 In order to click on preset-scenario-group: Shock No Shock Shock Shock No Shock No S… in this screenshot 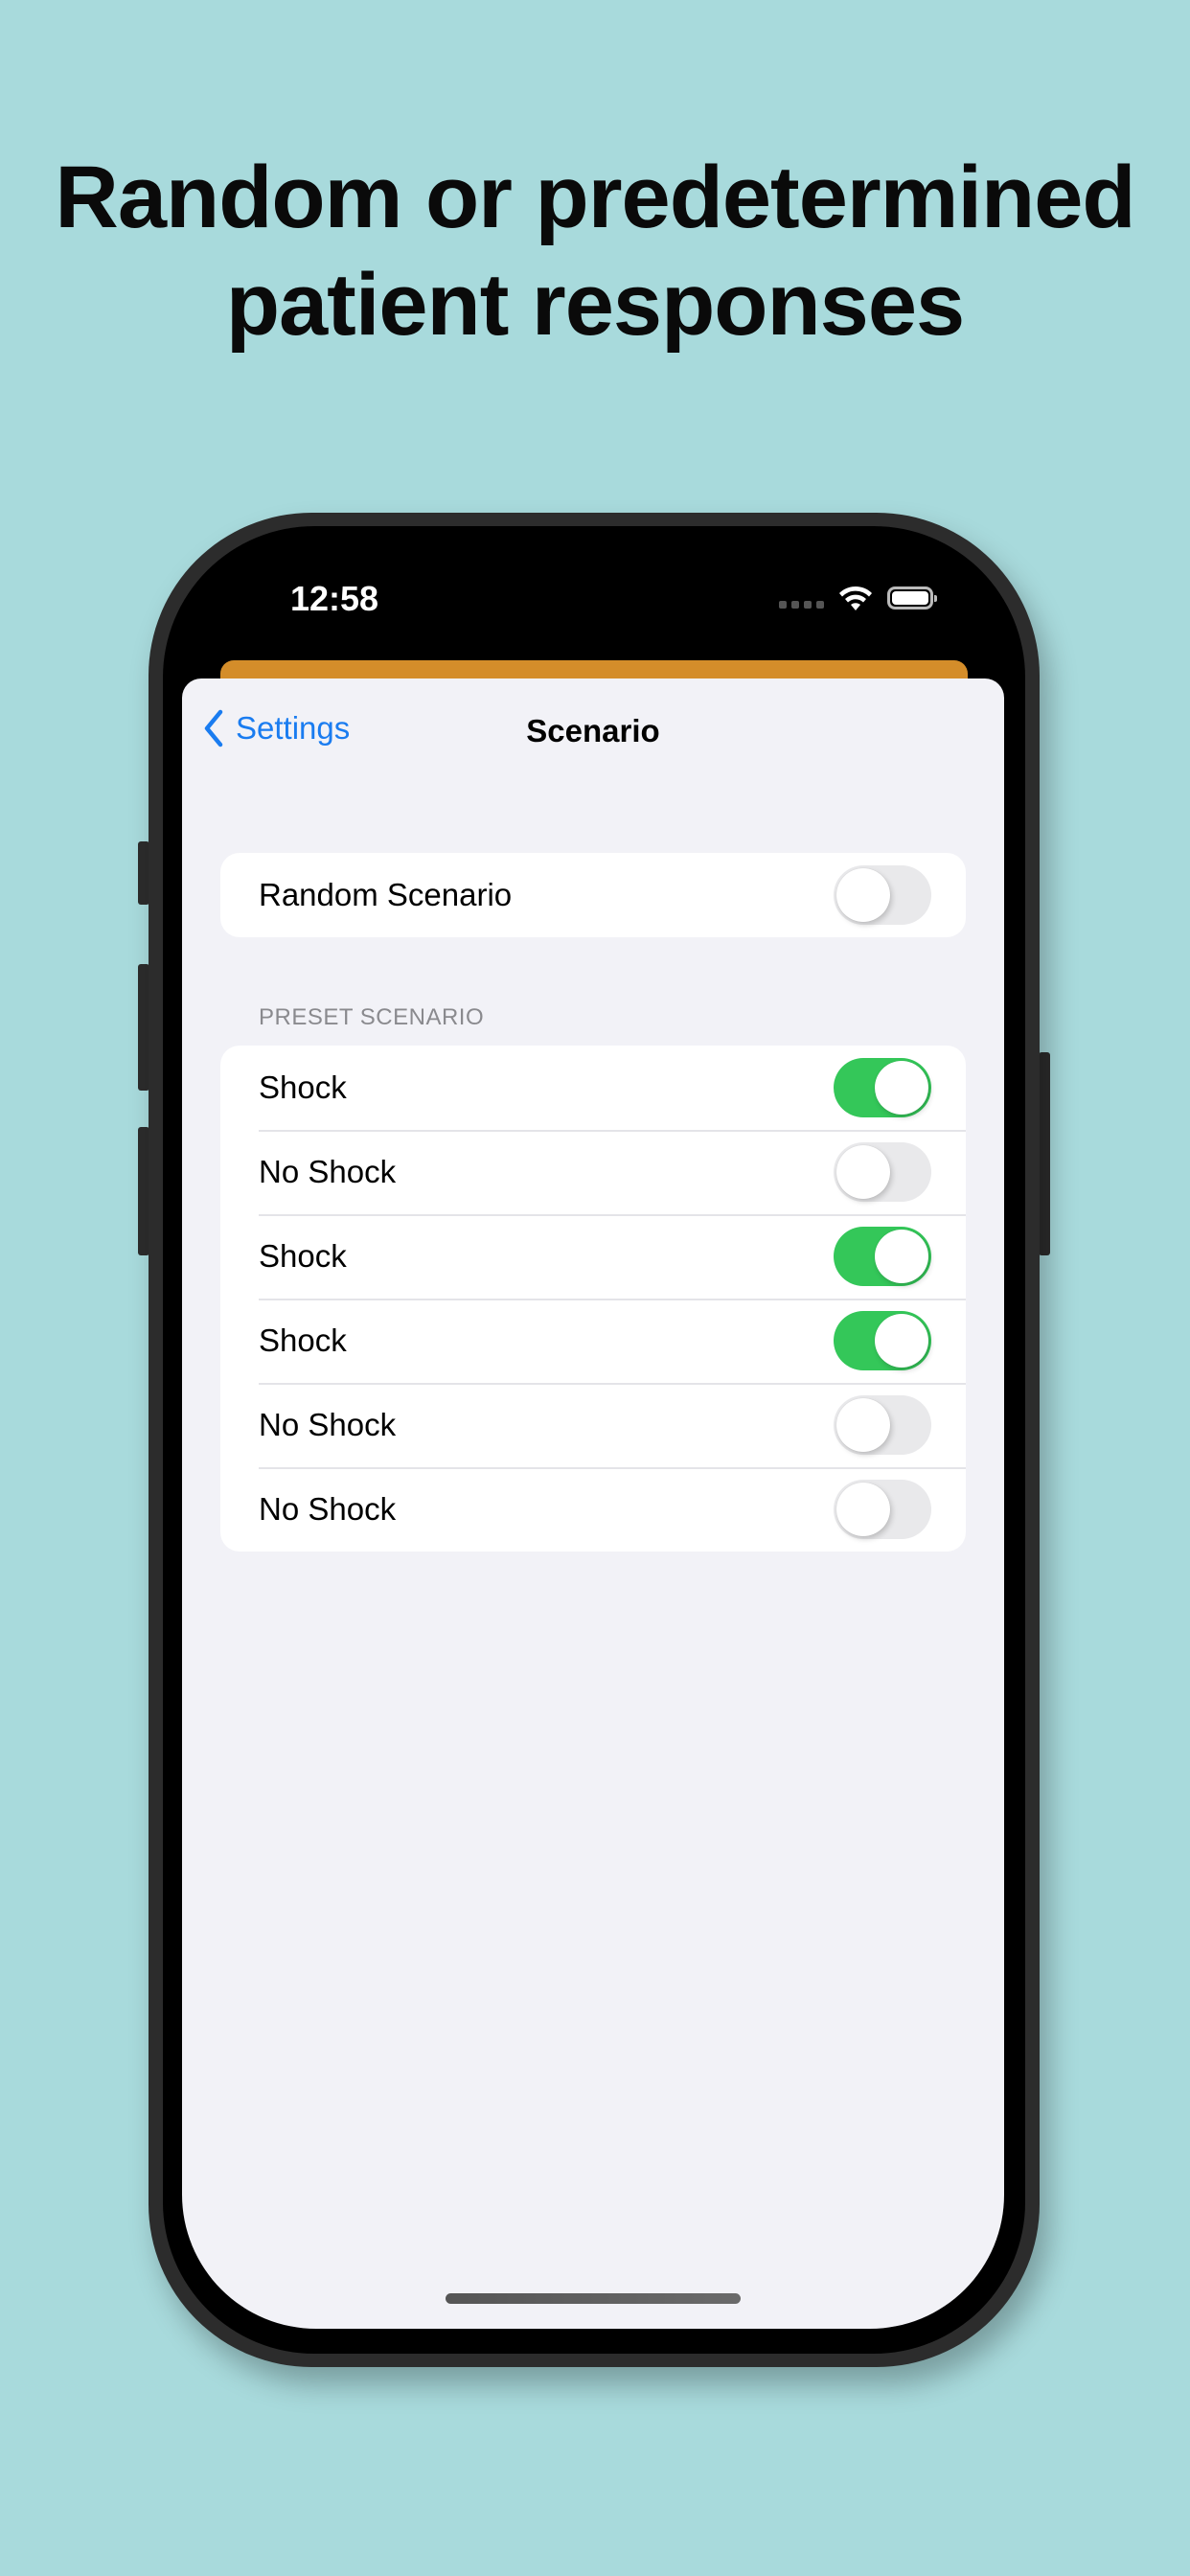, I will do `click(593, 1299)`.